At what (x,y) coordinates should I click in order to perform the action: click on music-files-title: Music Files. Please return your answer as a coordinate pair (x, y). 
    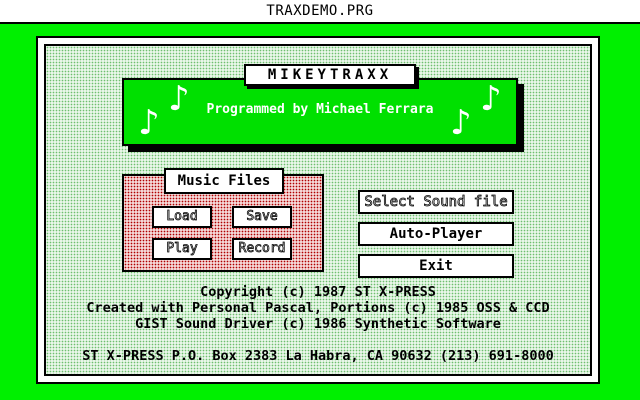
    Looking at the image, I should click on (224, 181).